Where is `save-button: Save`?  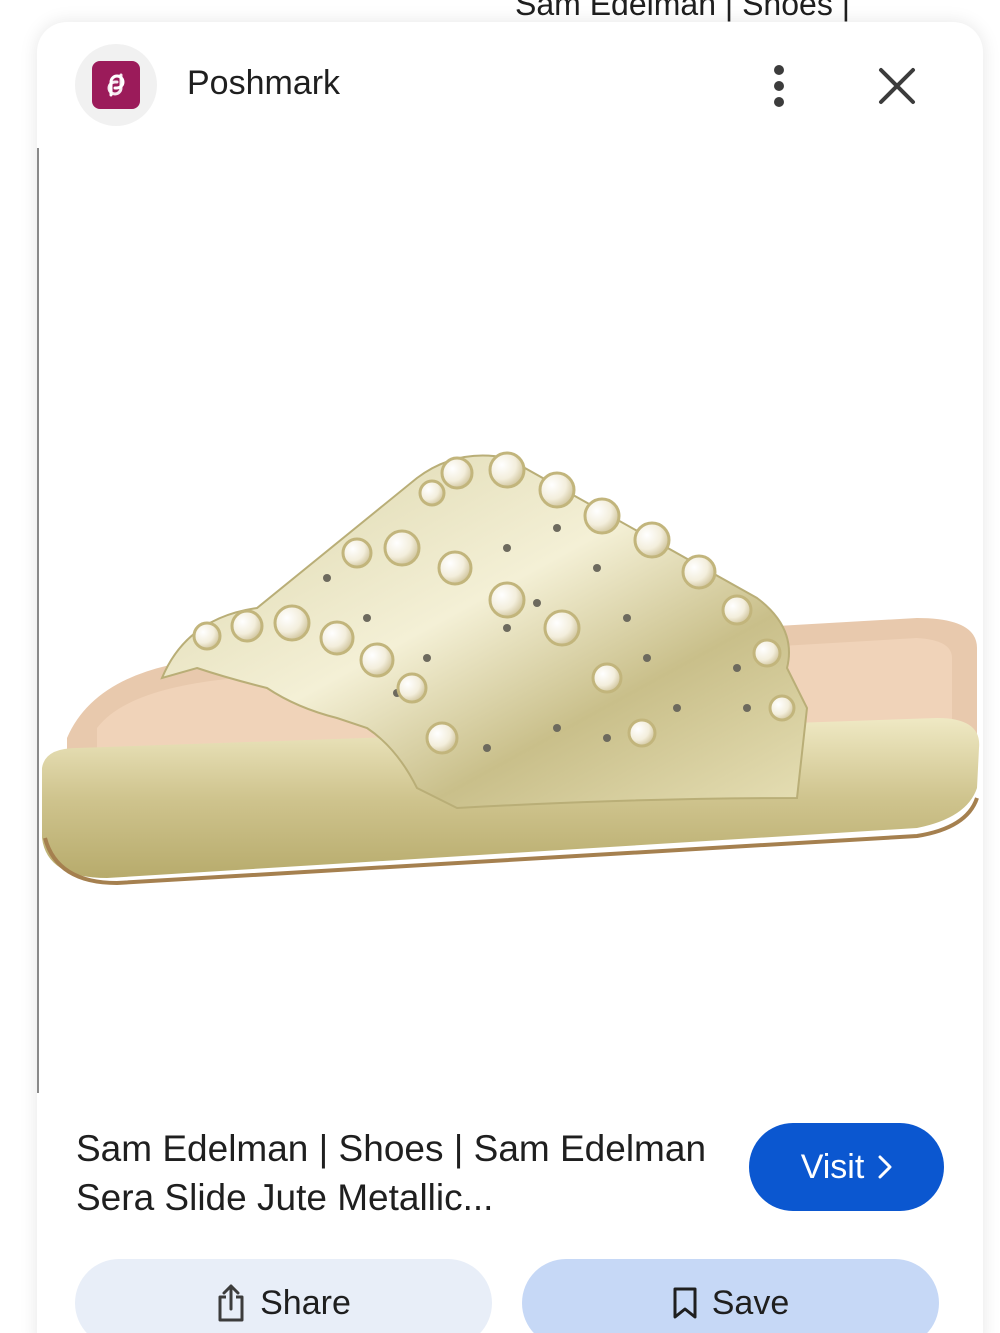 save-button: Save is located at coordinates (730, 1296).